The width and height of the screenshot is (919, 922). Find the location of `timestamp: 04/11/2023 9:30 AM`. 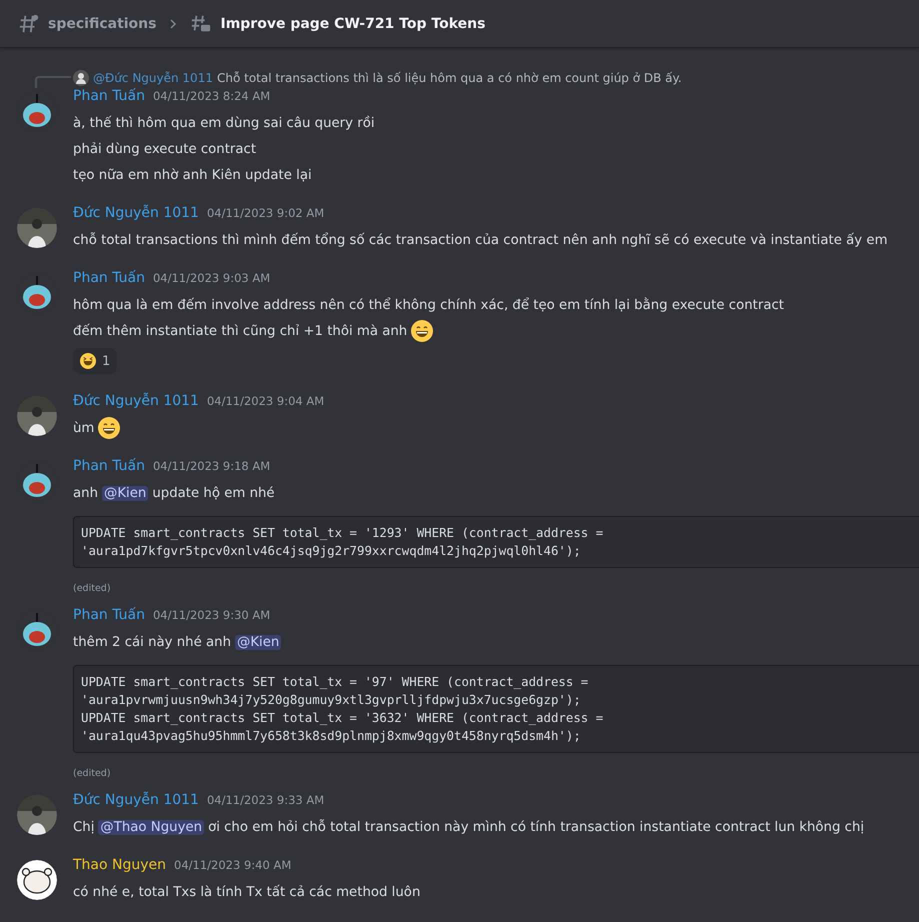

timestamp: 04/11/2023 9:30 AM is located at coordinates (211, 615).